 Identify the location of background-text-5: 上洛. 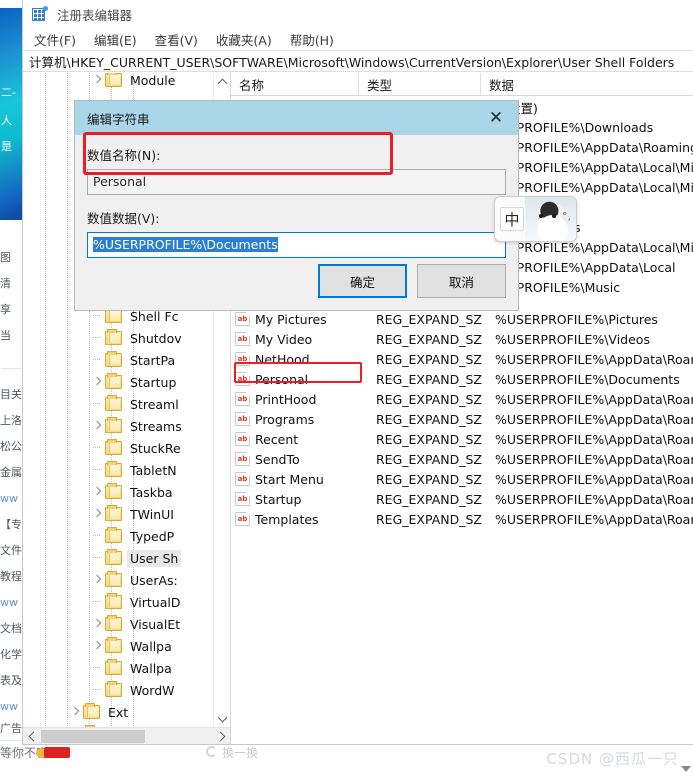
(11, 420).